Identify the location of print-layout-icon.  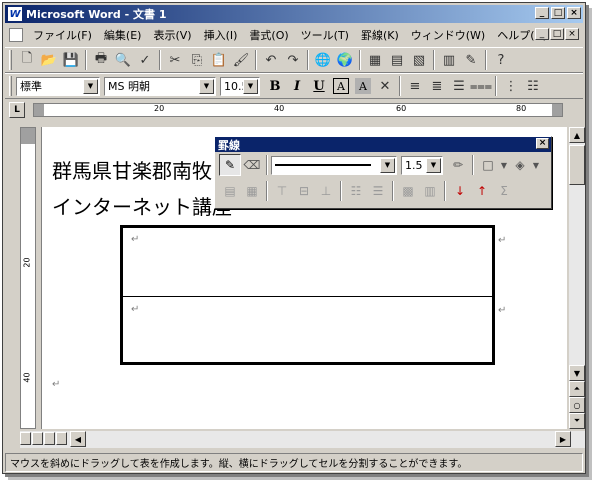
(49, 438).